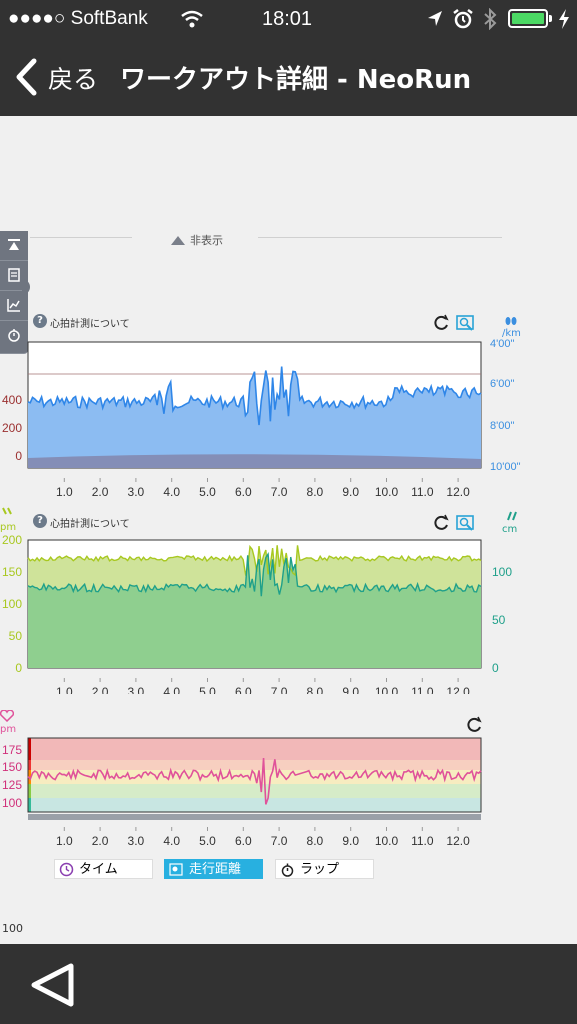 The image size is (577, 1024). I want to click on tab-time: タイム, so click(103, 869).